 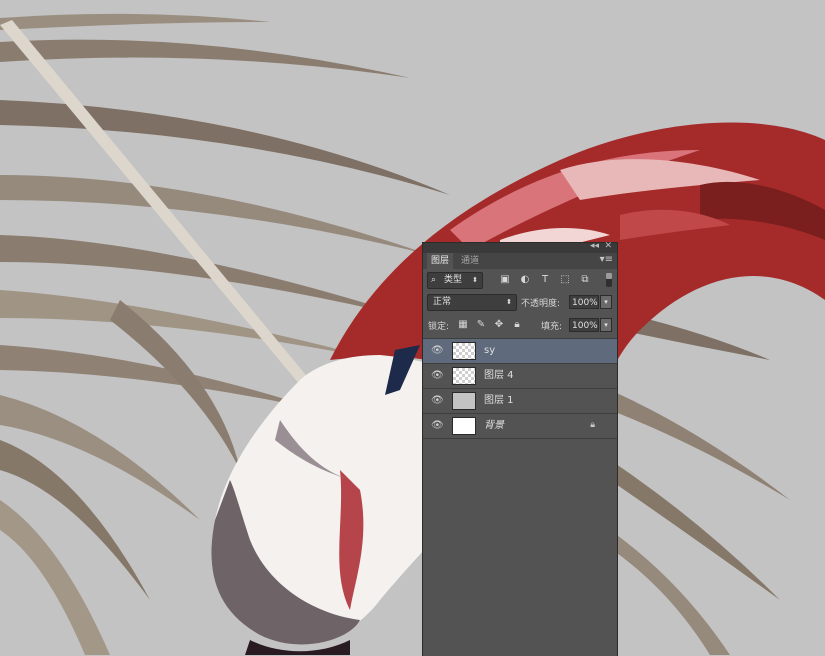 What do you see at coordinates (517, 325) in the screenshot?
I see `lock-all-icon: 🔒︎` at bounding box center [517, 325].